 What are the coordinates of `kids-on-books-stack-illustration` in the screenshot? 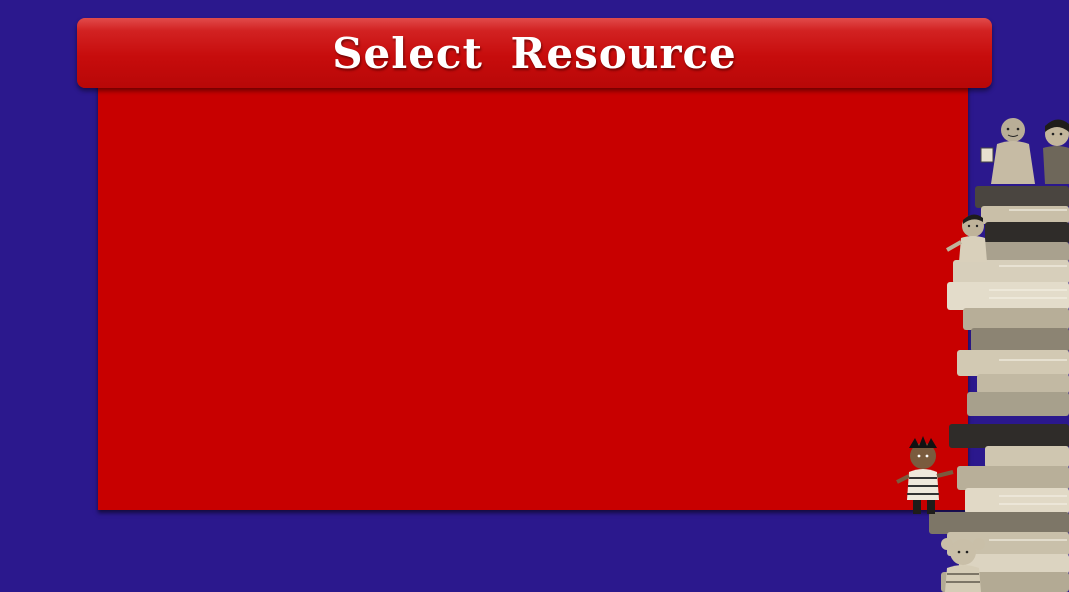 It's located at (979, 351).